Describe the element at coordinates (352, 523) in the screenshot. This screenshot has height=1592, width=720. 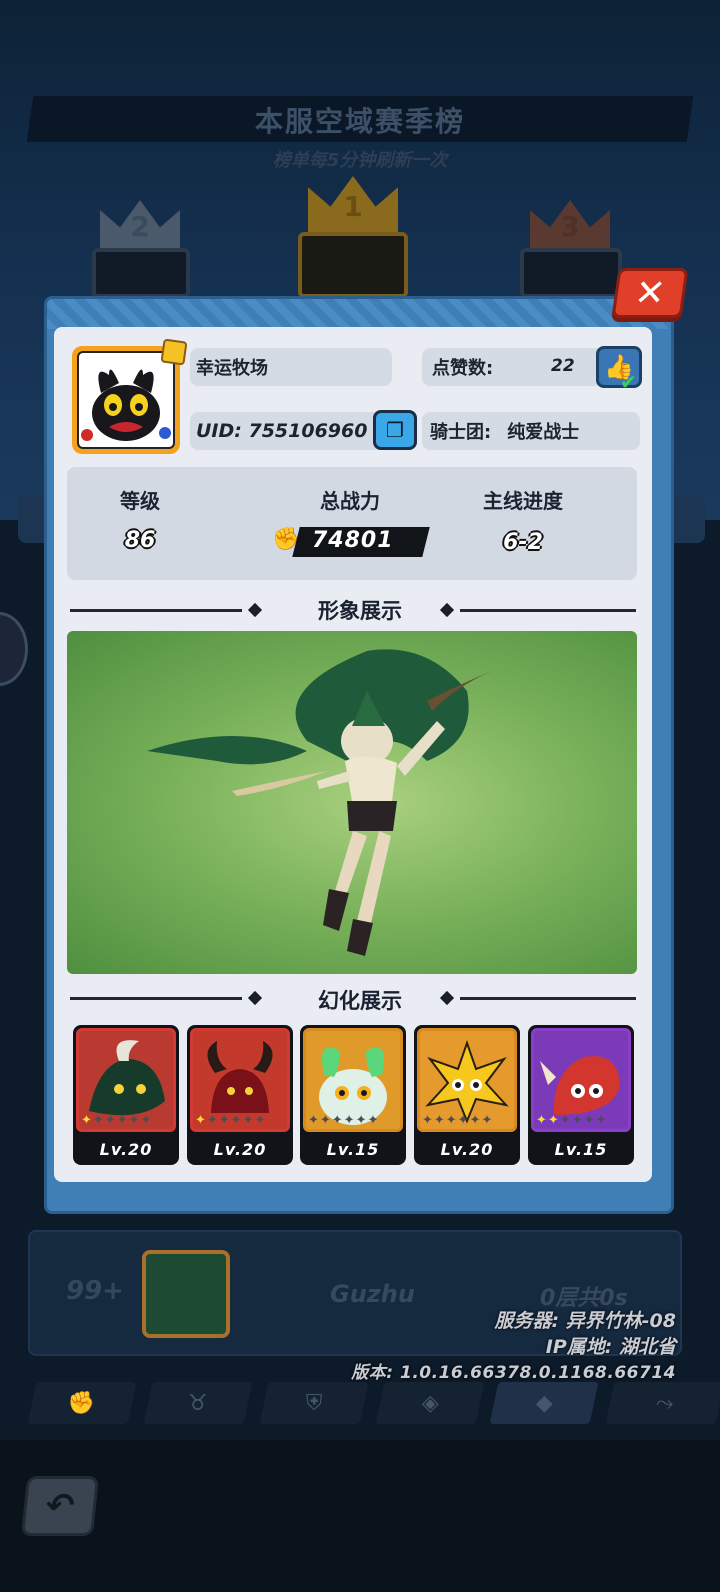
I see `stats-panel` at that location.